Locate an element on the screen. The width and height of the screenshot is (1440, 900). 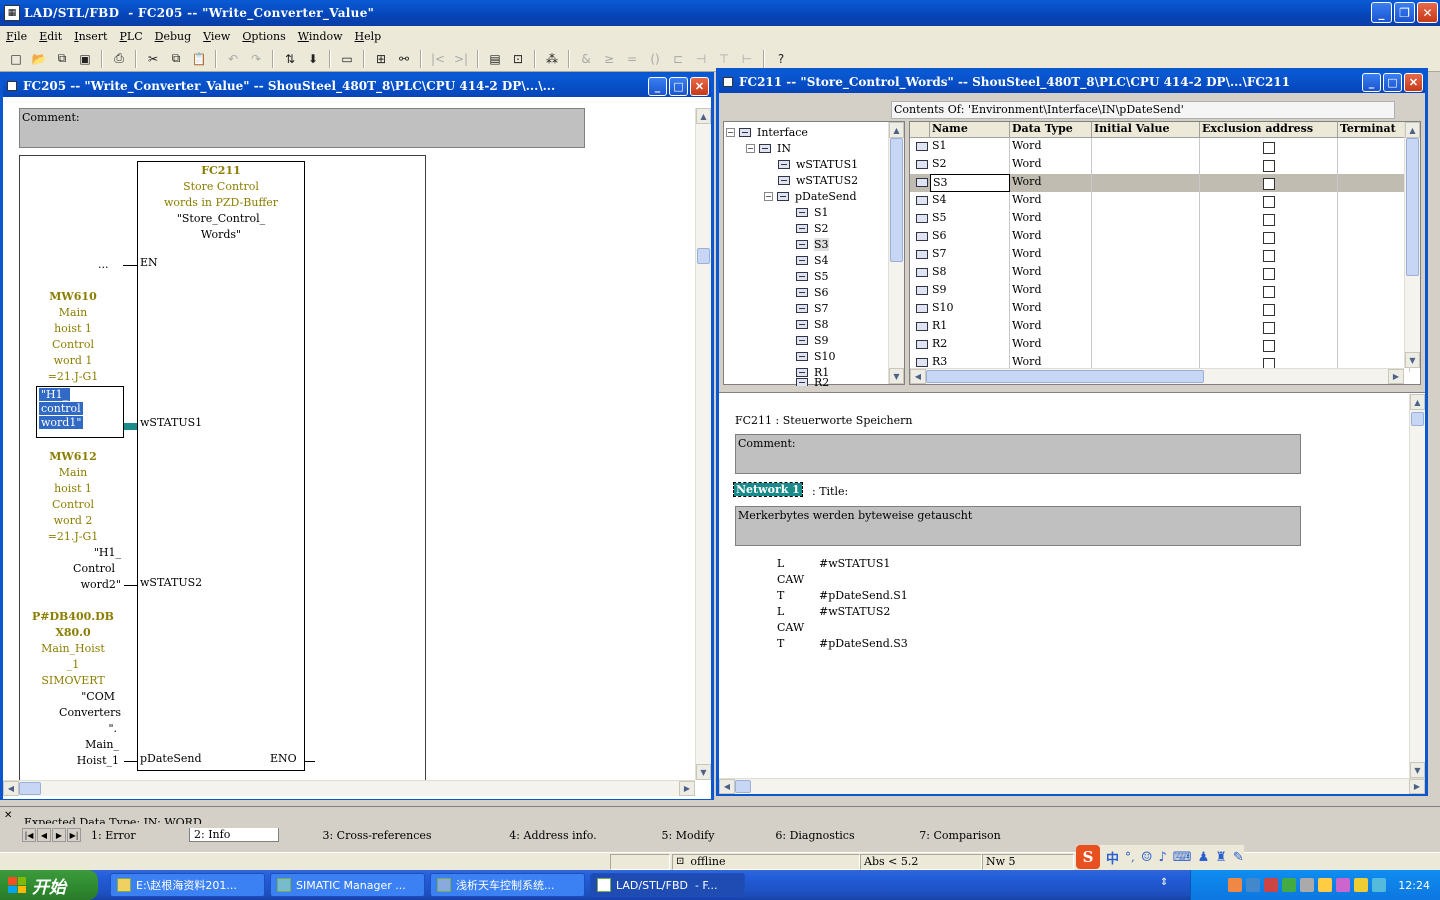
tab-first-icon: |◀ is located at coordinates (29, 835).